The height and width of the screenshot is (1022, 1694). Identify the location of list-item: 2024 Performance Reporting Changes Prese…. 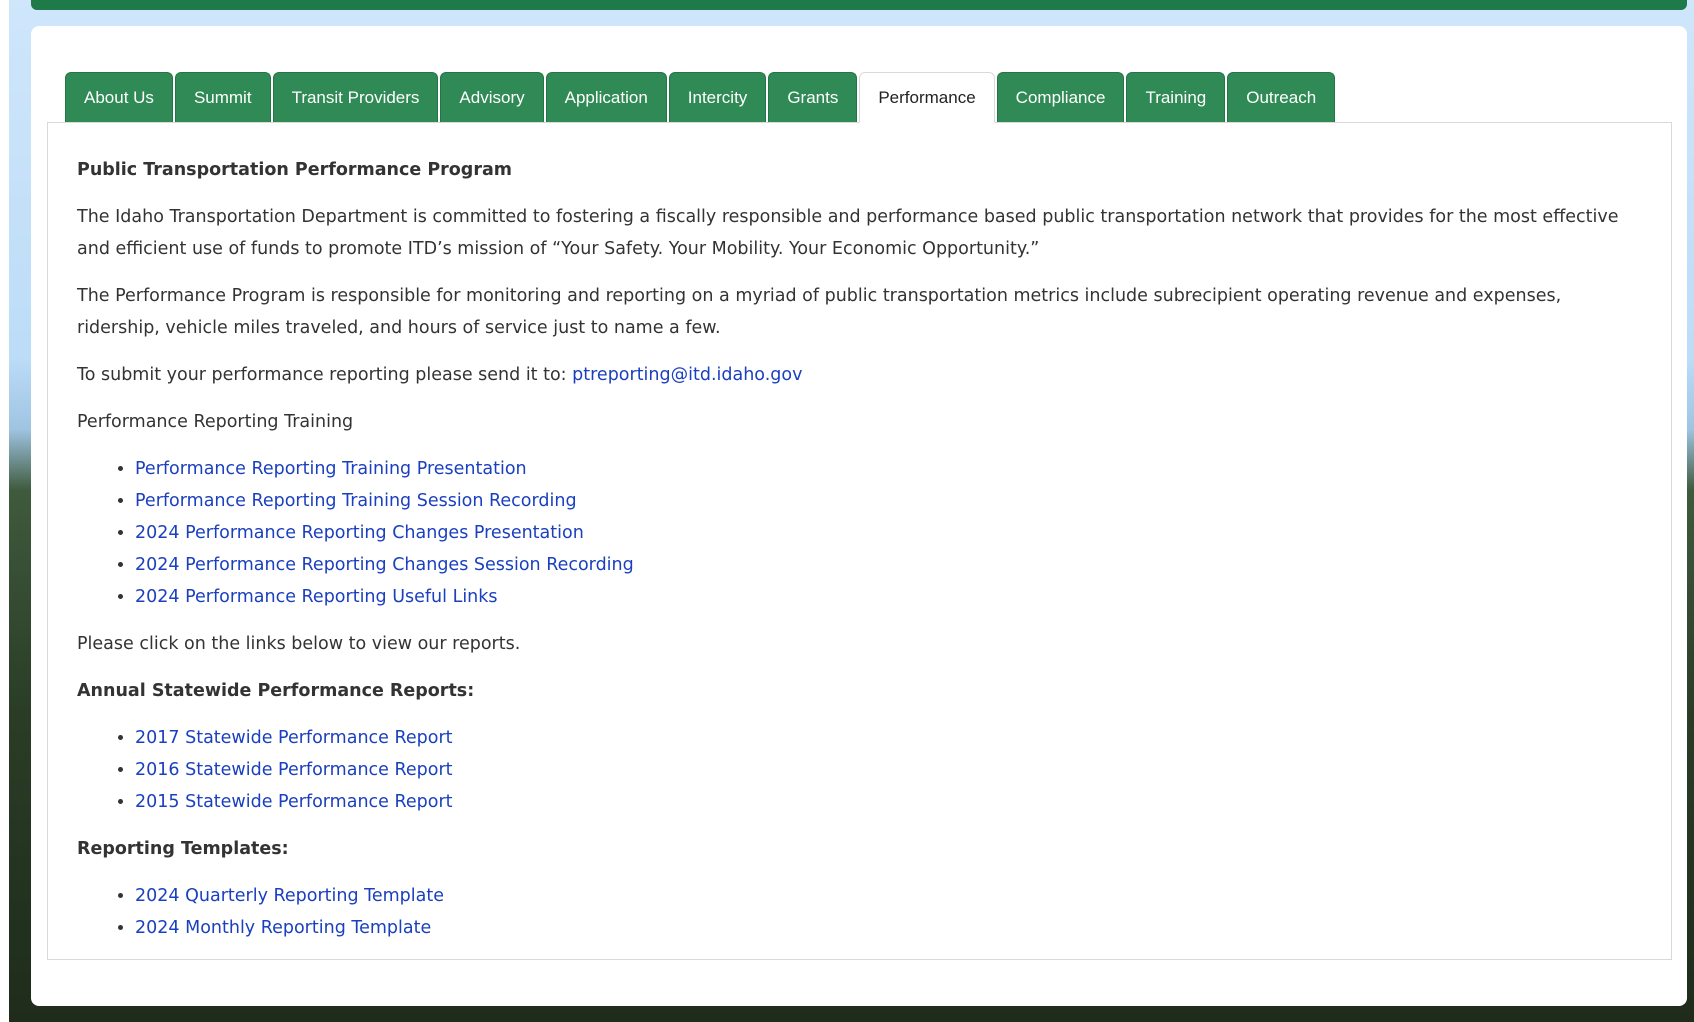
(886, 533).